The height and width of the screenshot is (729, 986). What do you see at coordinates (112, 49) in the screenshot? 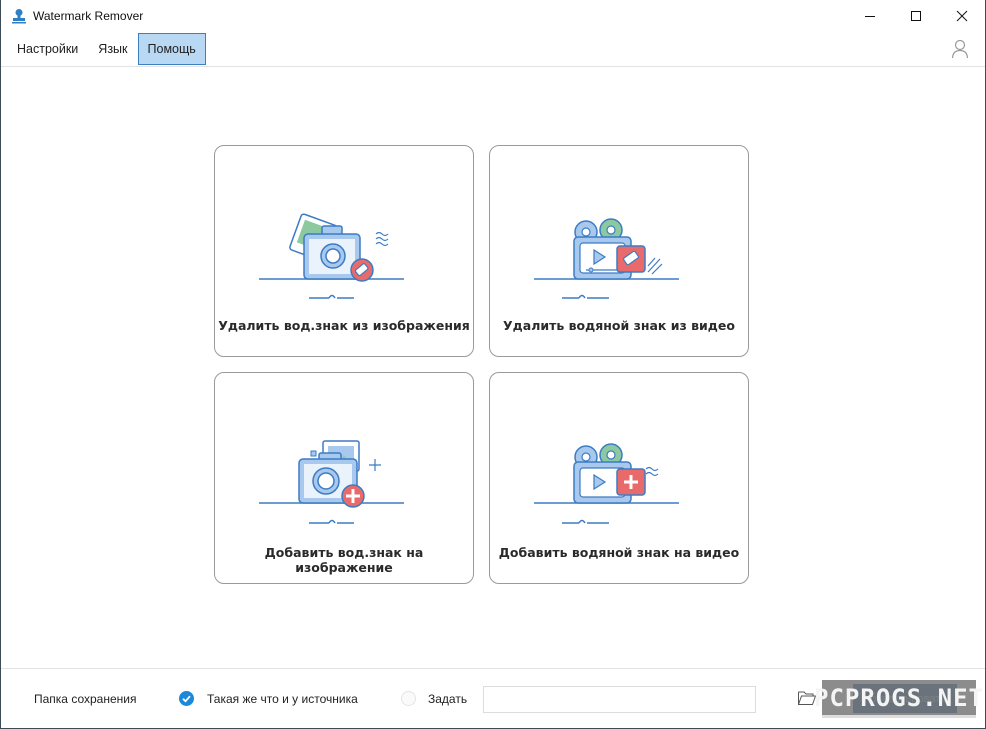
I see `menu-language: Язык` at bounding box center [112, 49].